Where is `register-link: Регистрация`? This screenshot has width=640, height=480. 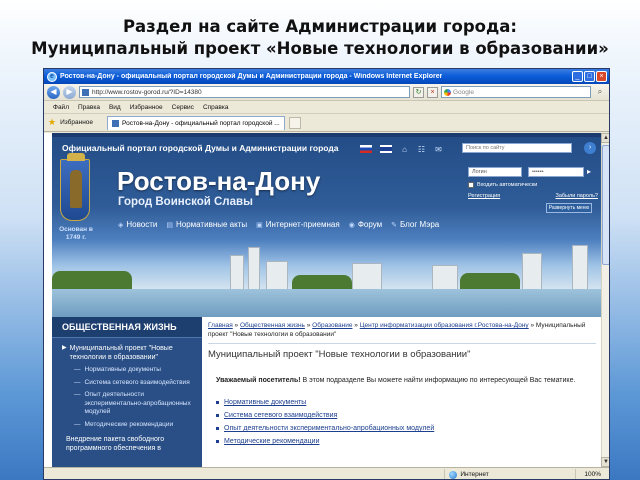 register-link: Регистрация is located at coordinates (484, 196).